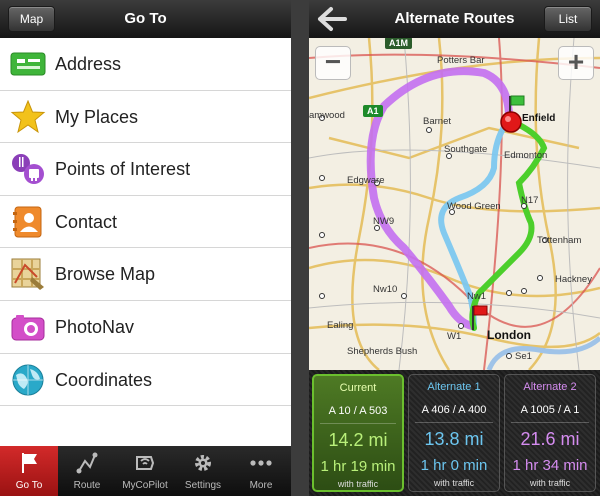 This screenshot has height=496, width=600. I want to click on gear-icon, so click(203, 463).